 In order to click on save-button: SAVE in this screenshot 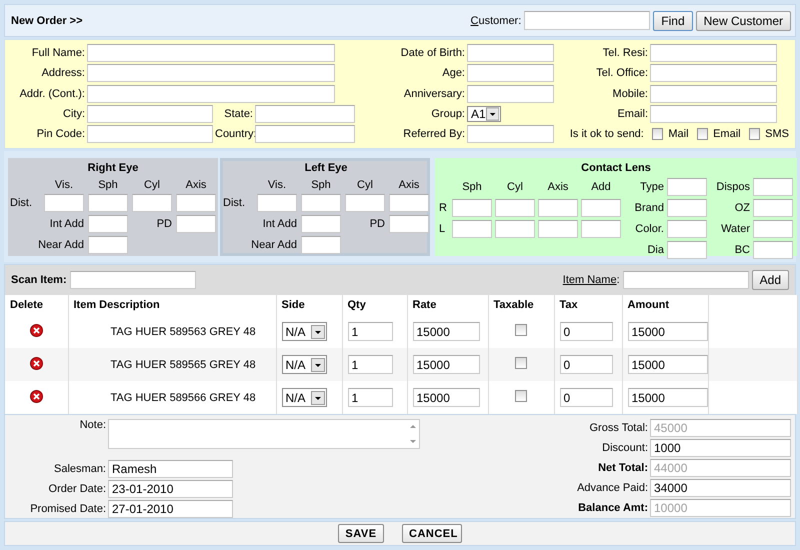, I will do `click(361, 533)`.